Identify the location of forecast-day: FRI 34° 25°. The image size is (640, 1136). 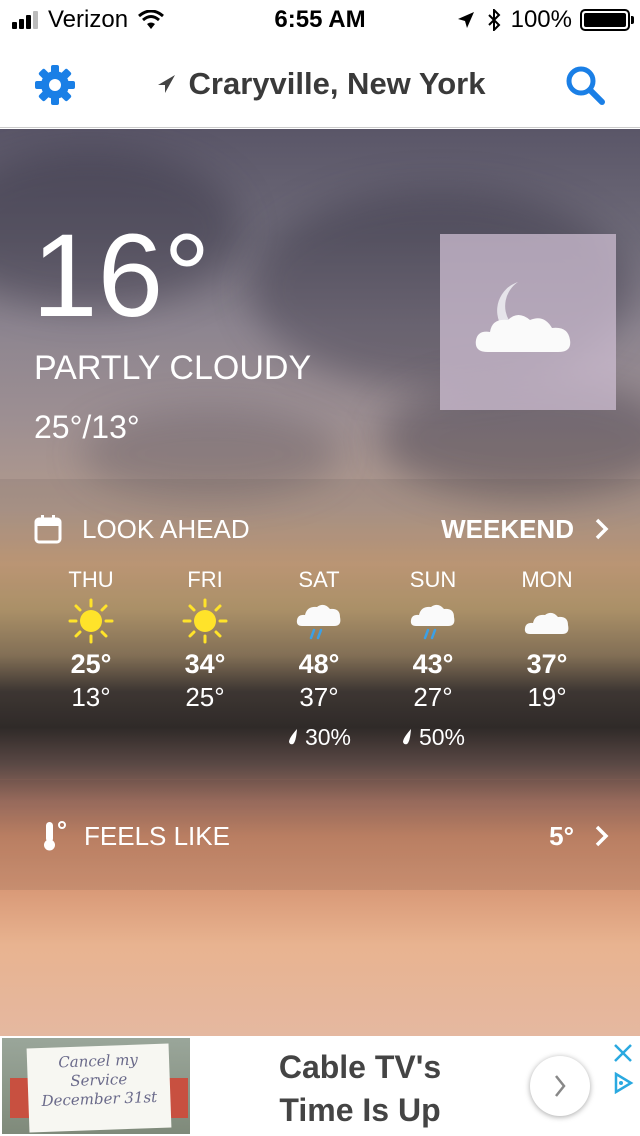
(205, 659).